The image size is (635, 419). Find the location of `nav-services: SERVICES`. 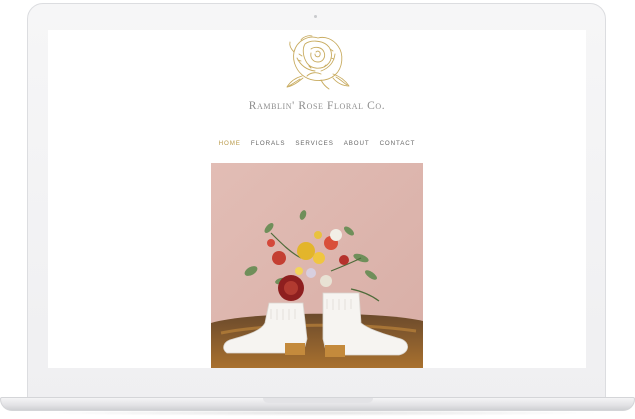

nav-services: SERVICES is located at coordinates (314, 143).